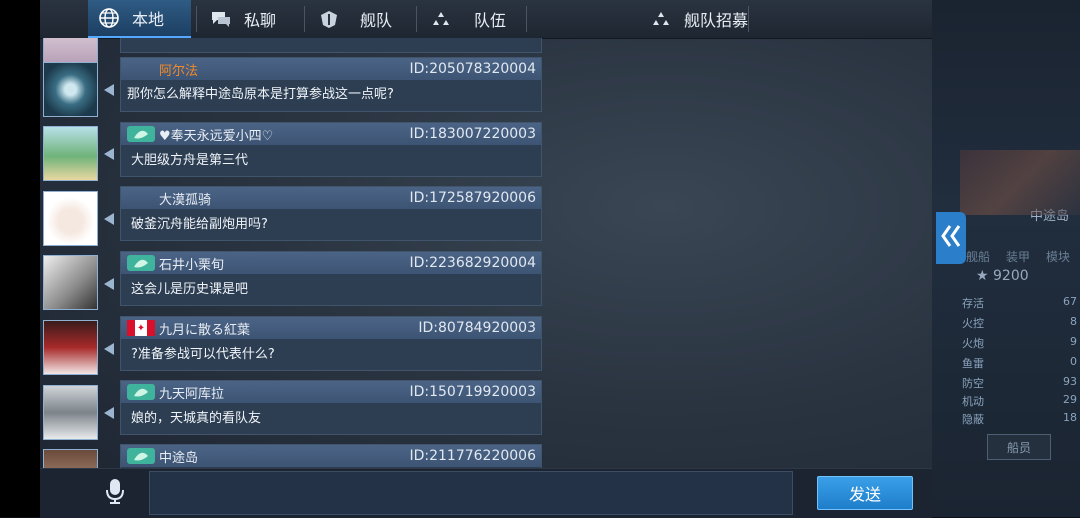 The image size is (1080, 518). I want to click on stat-row: 防空 93, so click(1019, 382).